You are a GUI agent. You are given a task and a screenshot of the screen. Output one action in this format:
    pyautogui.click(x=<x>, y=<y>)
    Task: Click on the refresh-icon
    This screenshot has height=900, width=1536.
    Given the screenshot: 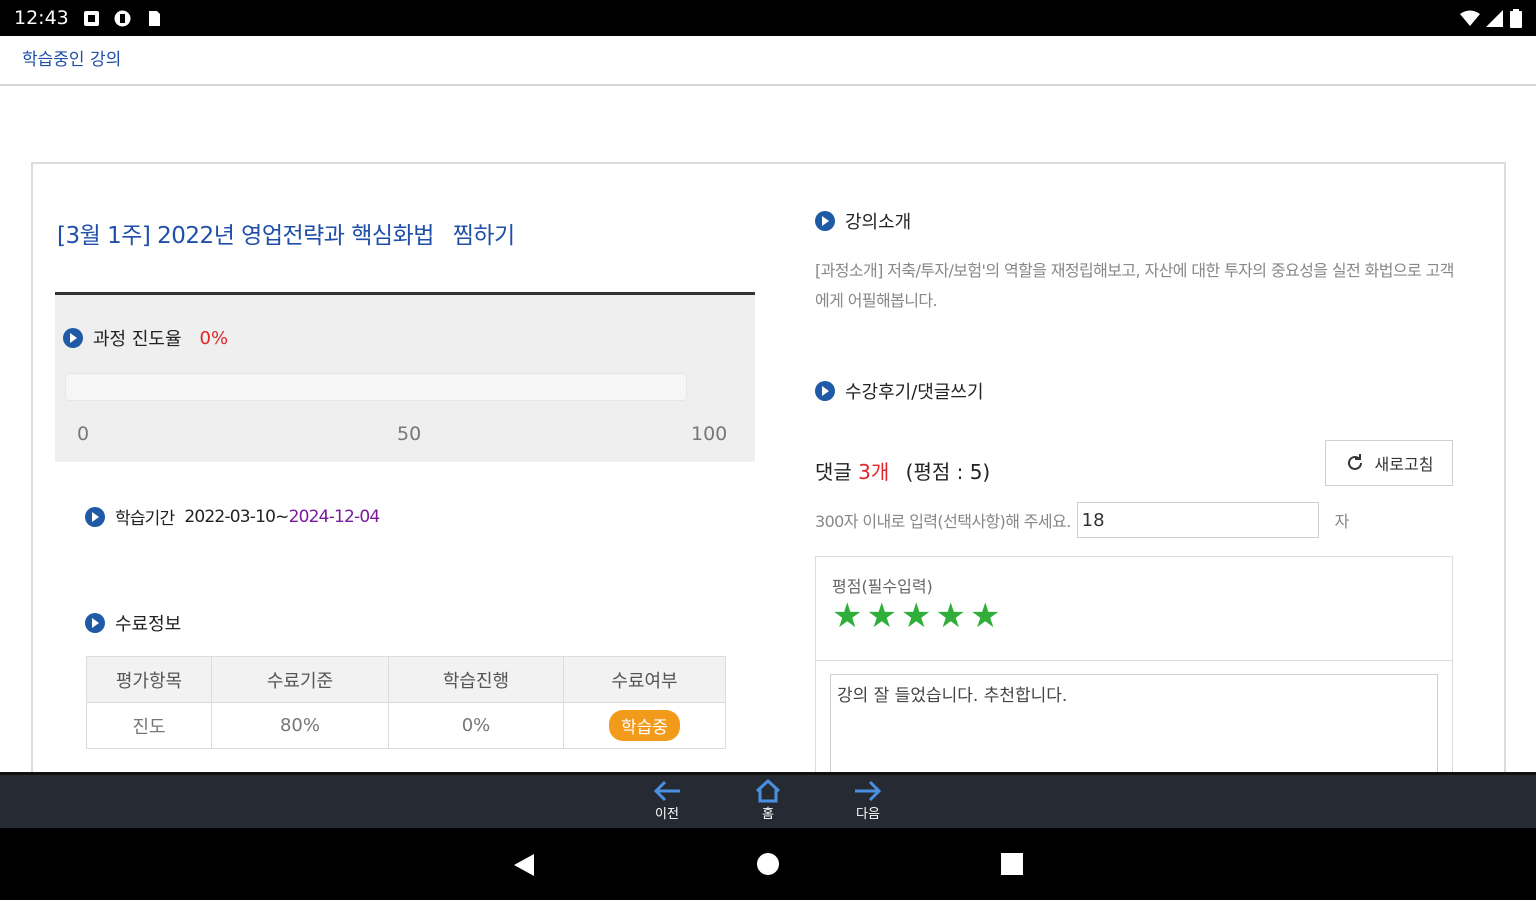 What is the action you would take?
    pyautogui.click(x=1354, y=462)
    